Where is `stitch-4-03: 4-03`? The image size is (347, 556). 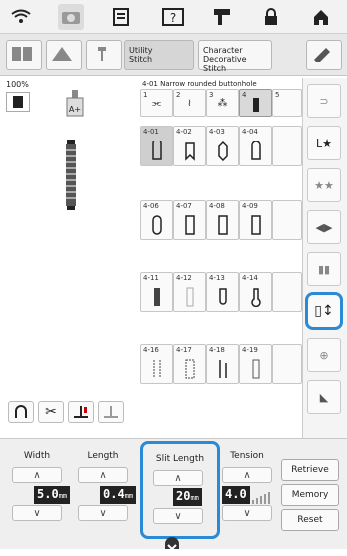
stitch-4-03: 4-03 is located at coordinates (222, 146).